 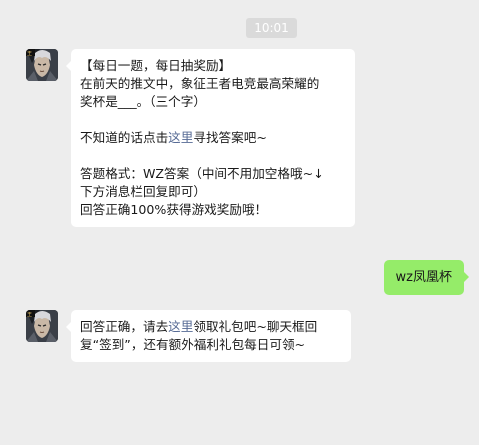 I want to click on question-title: 【每日一题，每日抽奖励】, so click(x=156, y=65).